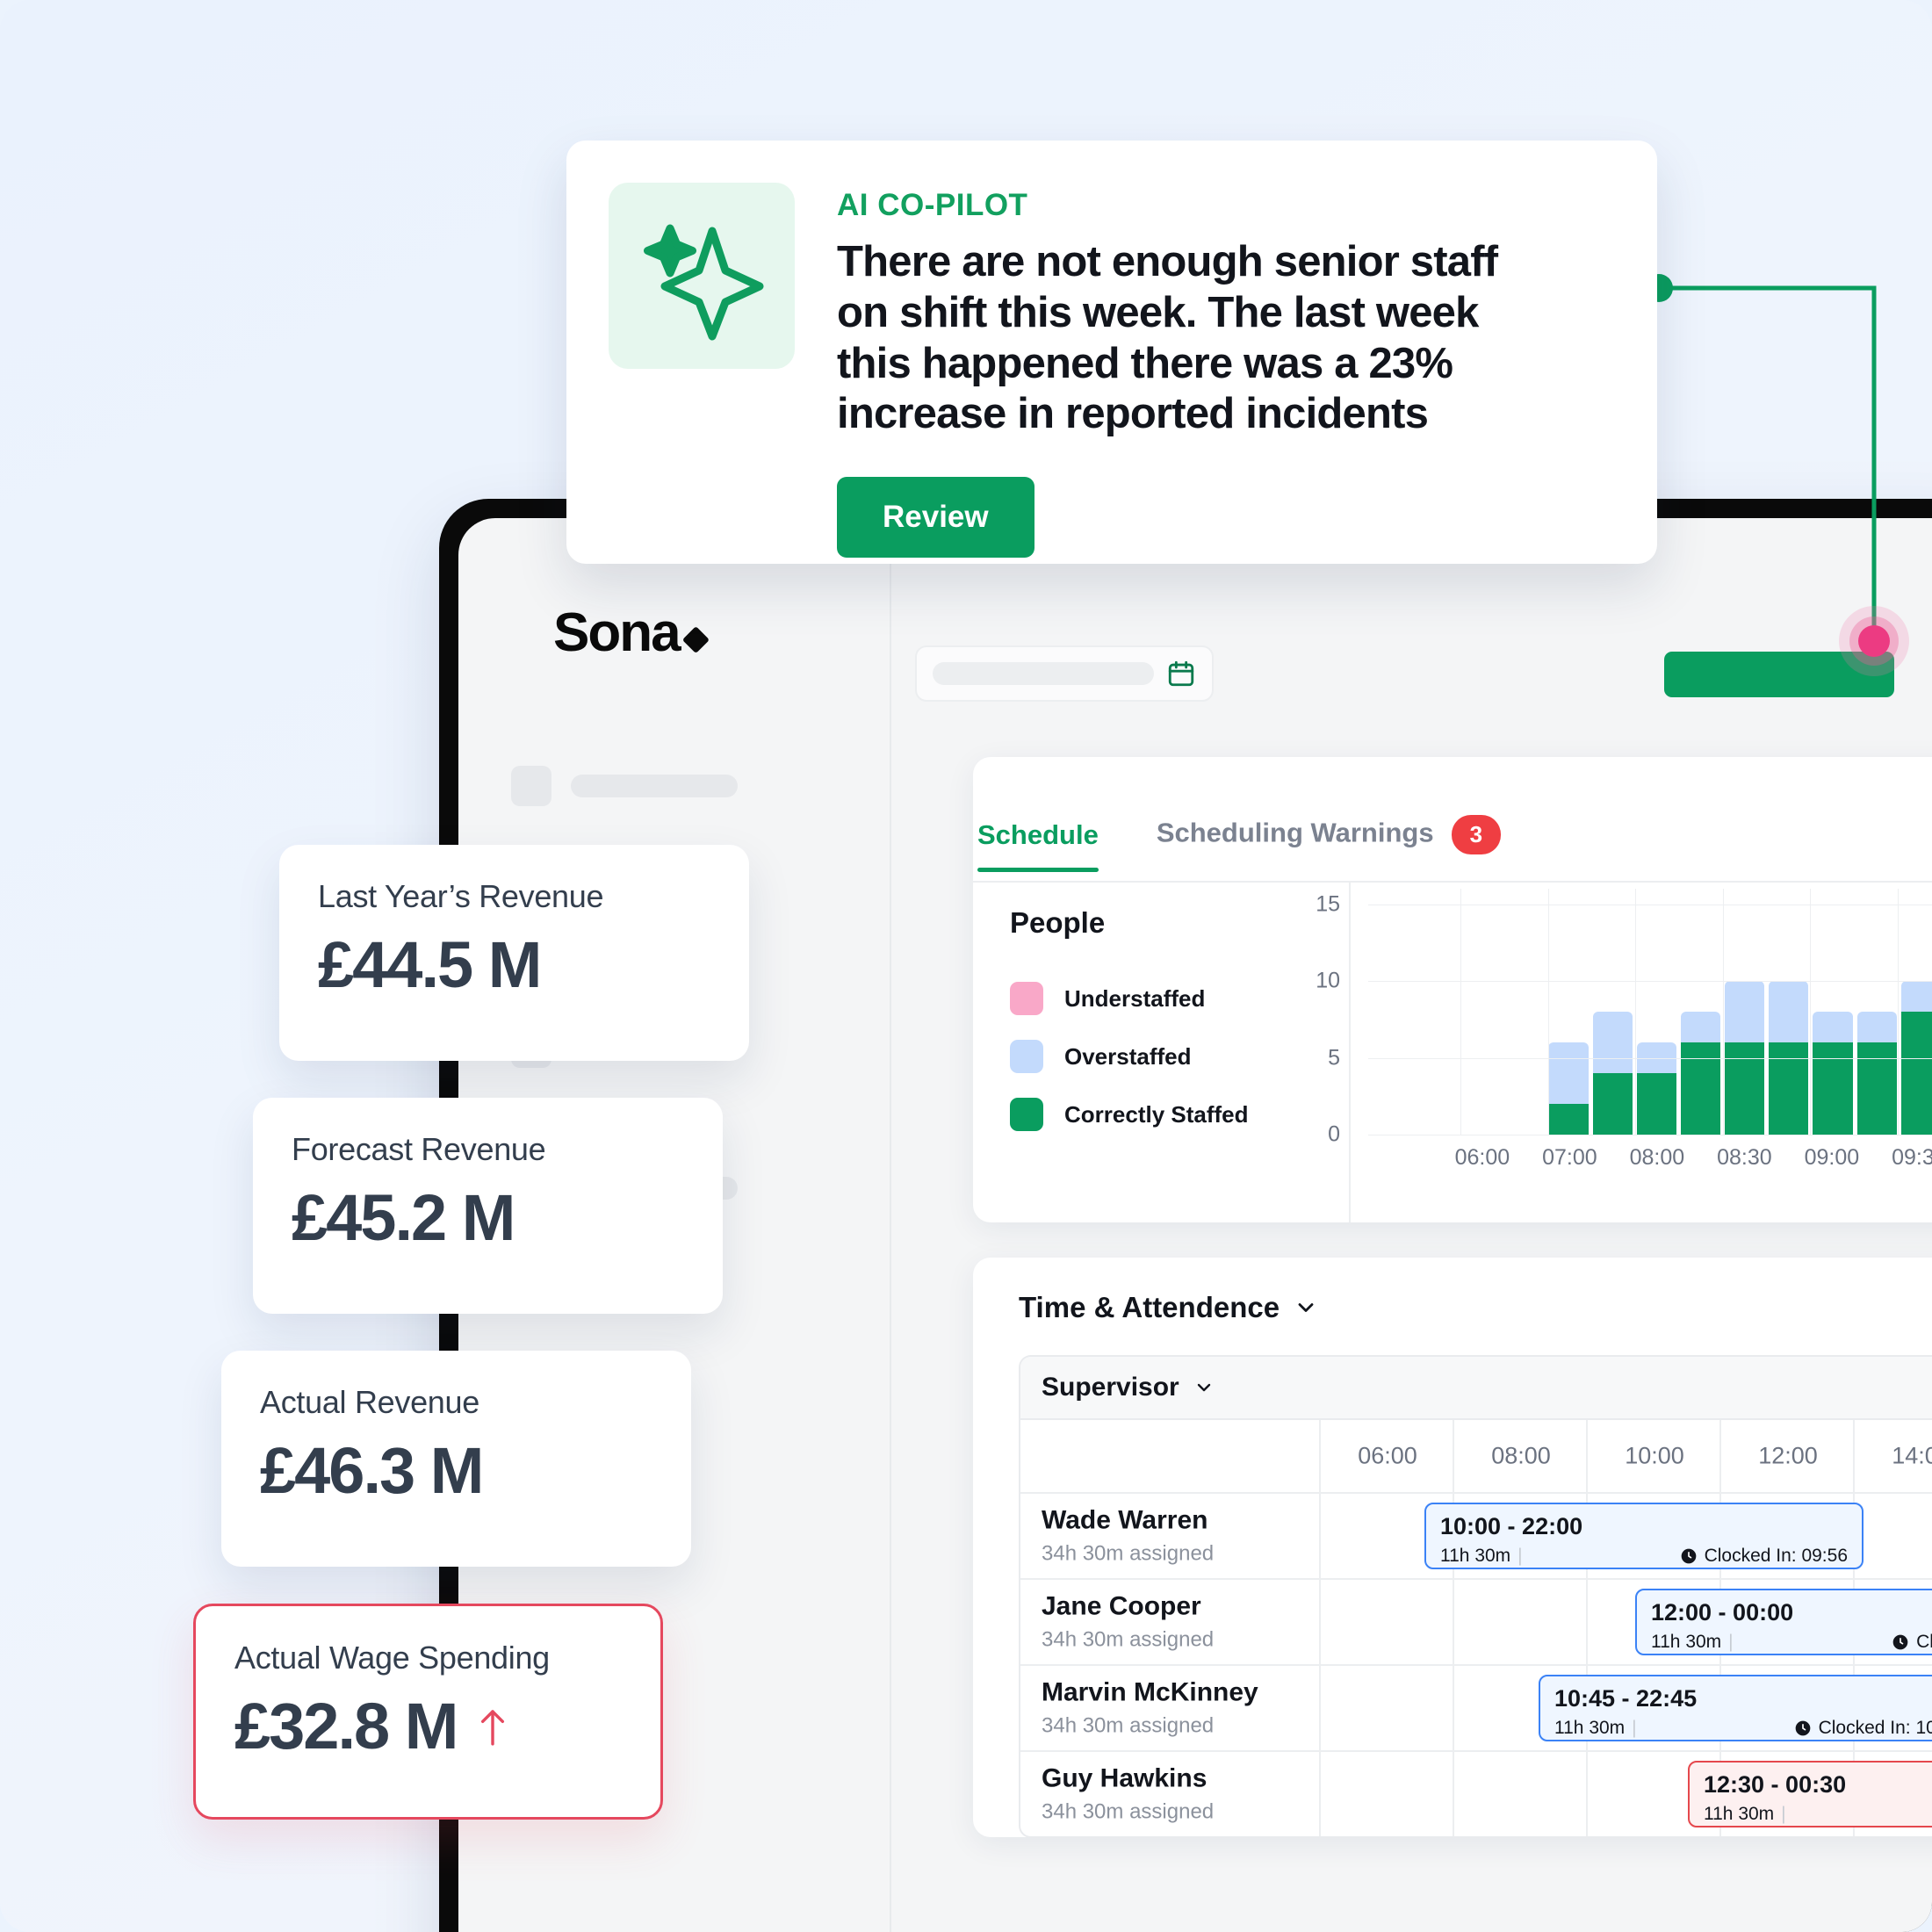 The width and height of the screenshot is (1932, 1932). Describe the element at coordinates (430, 965) in the screenshot. I see `metric-value: £44.5 M` at that location.